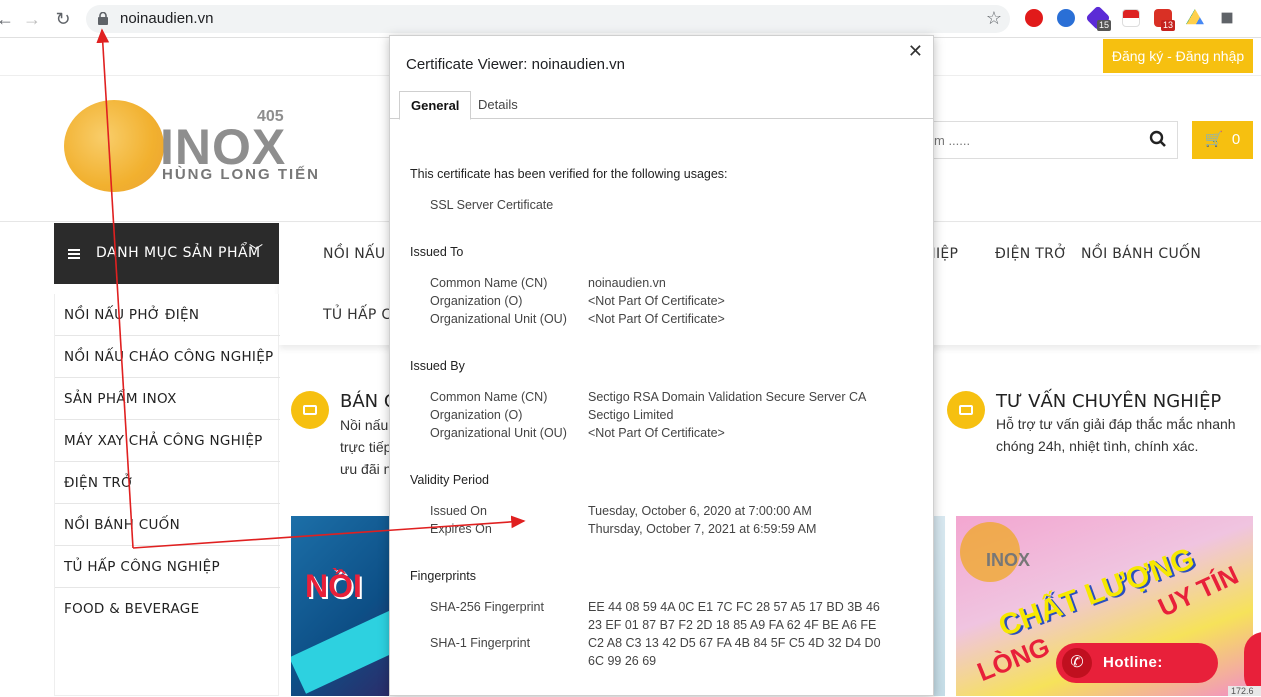 The height and width of the screenshot is (697, 1261). I want to click on forward-icon: →, so click(32, 19).